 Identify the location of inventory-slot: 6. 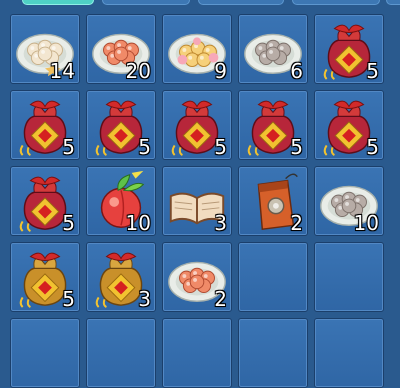
(273, 49).